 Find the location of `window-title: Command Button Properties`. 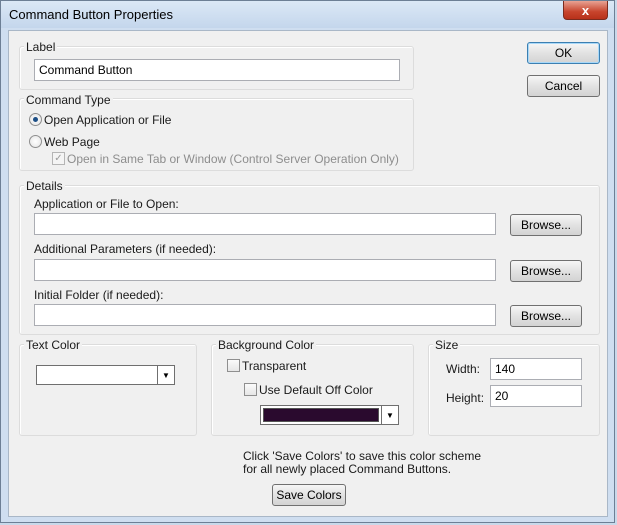

window-title: Command Button Properties is located at coordinates (91, 14).